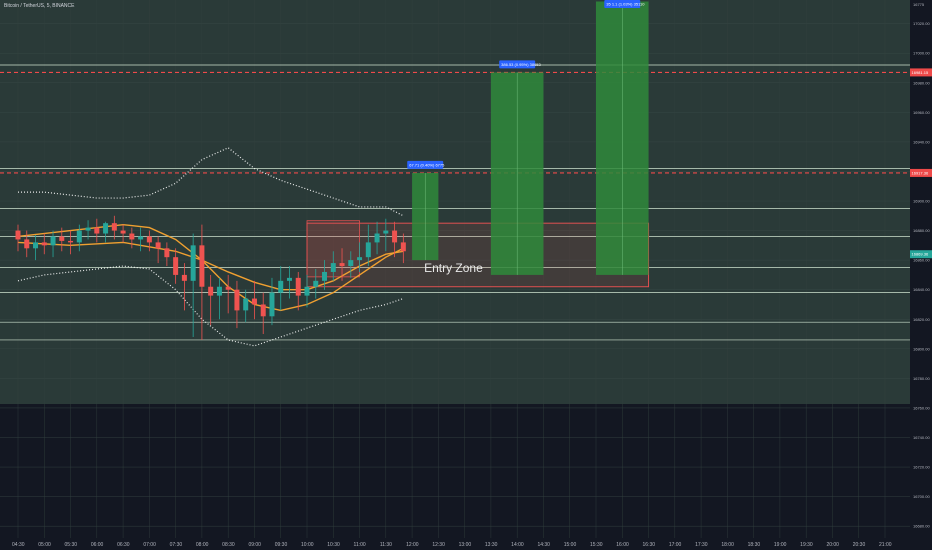 The height and width of the screenshot is (550, 932). I want to click on x-tick-label: 21:00, so click(885, 545).